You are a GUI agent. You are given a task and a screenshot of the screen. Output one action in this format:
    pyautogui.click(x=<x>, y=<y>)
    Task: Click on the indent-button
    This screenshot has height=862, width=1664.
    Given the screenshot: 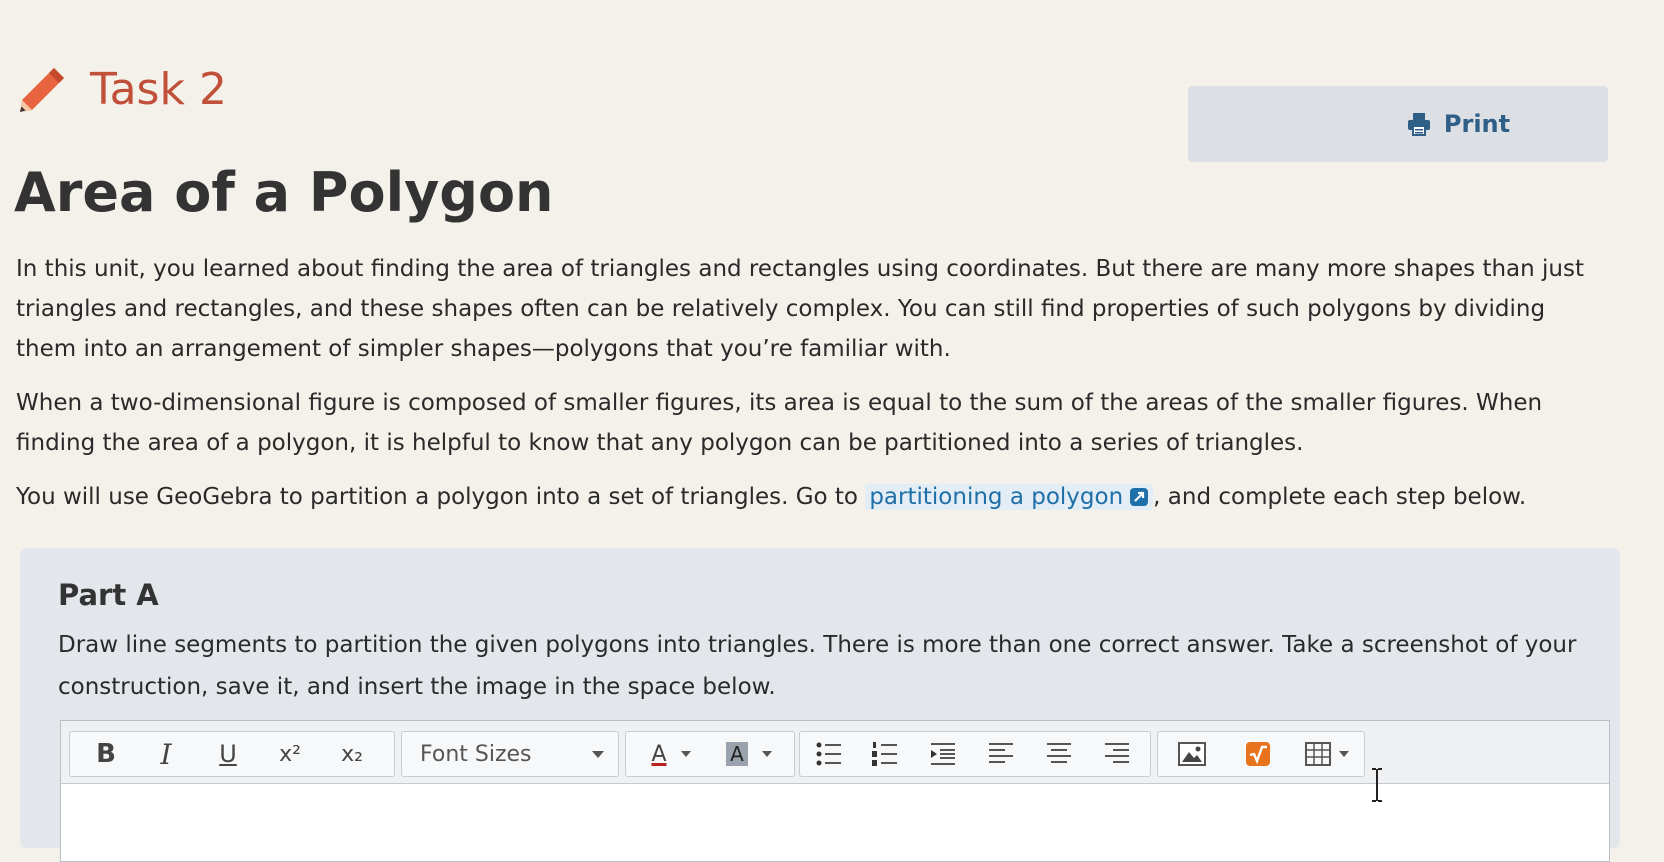 What is the action you would take?
    pyautogui.click(x=943, y=754)
    